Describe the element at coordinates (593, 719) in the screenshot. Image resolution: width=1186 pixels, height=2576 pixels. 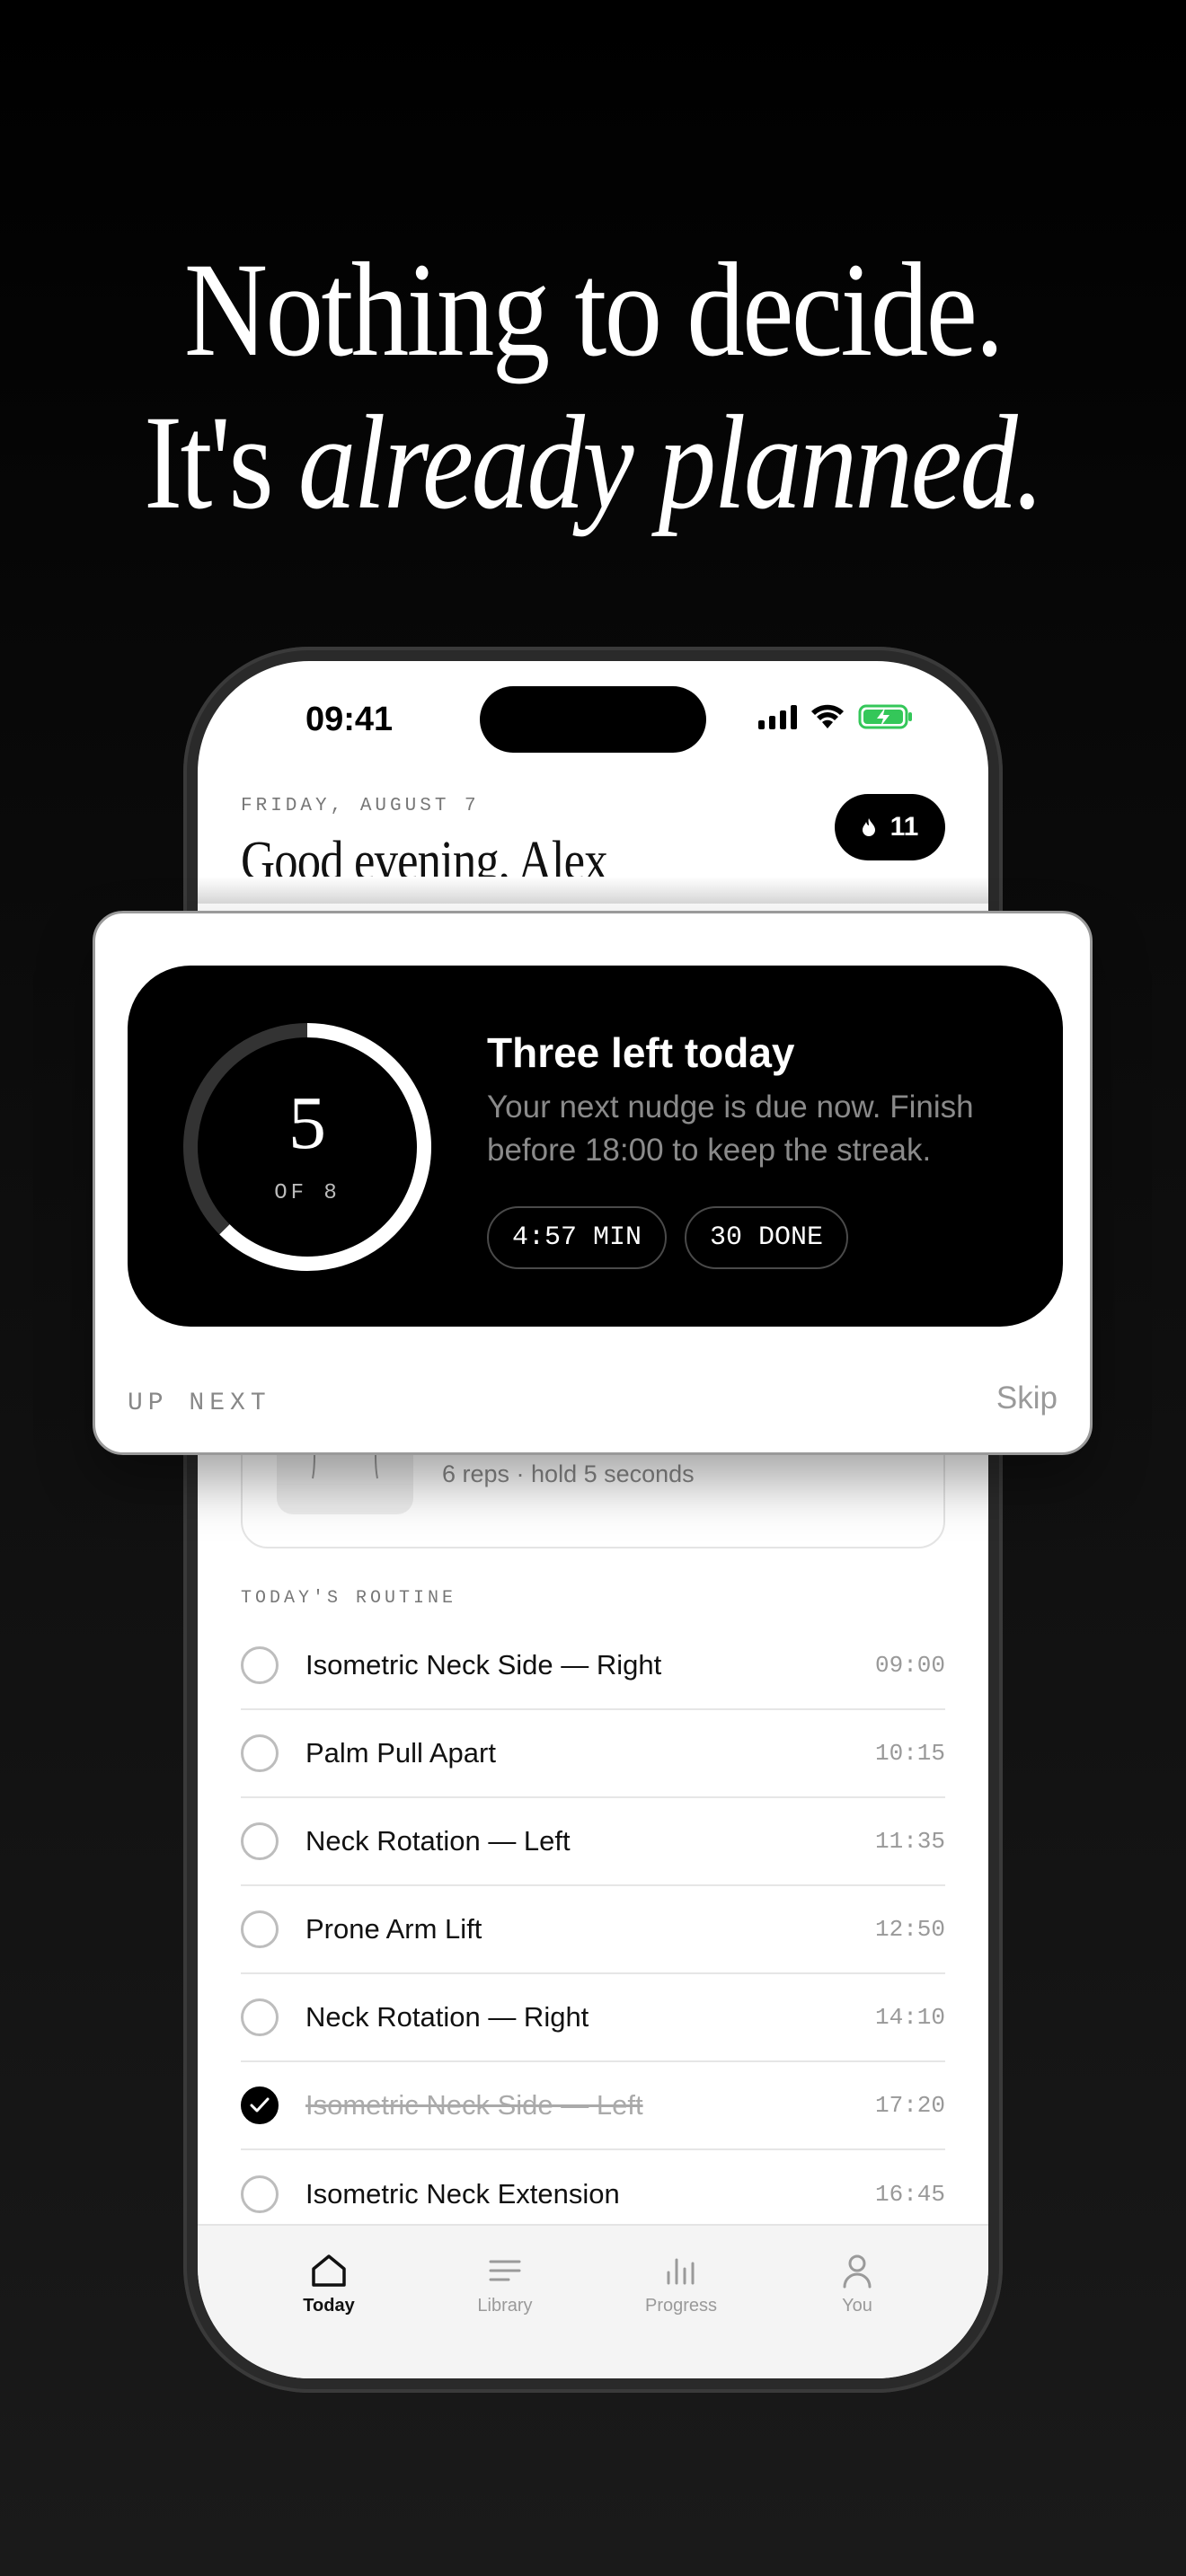
I see `dynamic-island` at that location.